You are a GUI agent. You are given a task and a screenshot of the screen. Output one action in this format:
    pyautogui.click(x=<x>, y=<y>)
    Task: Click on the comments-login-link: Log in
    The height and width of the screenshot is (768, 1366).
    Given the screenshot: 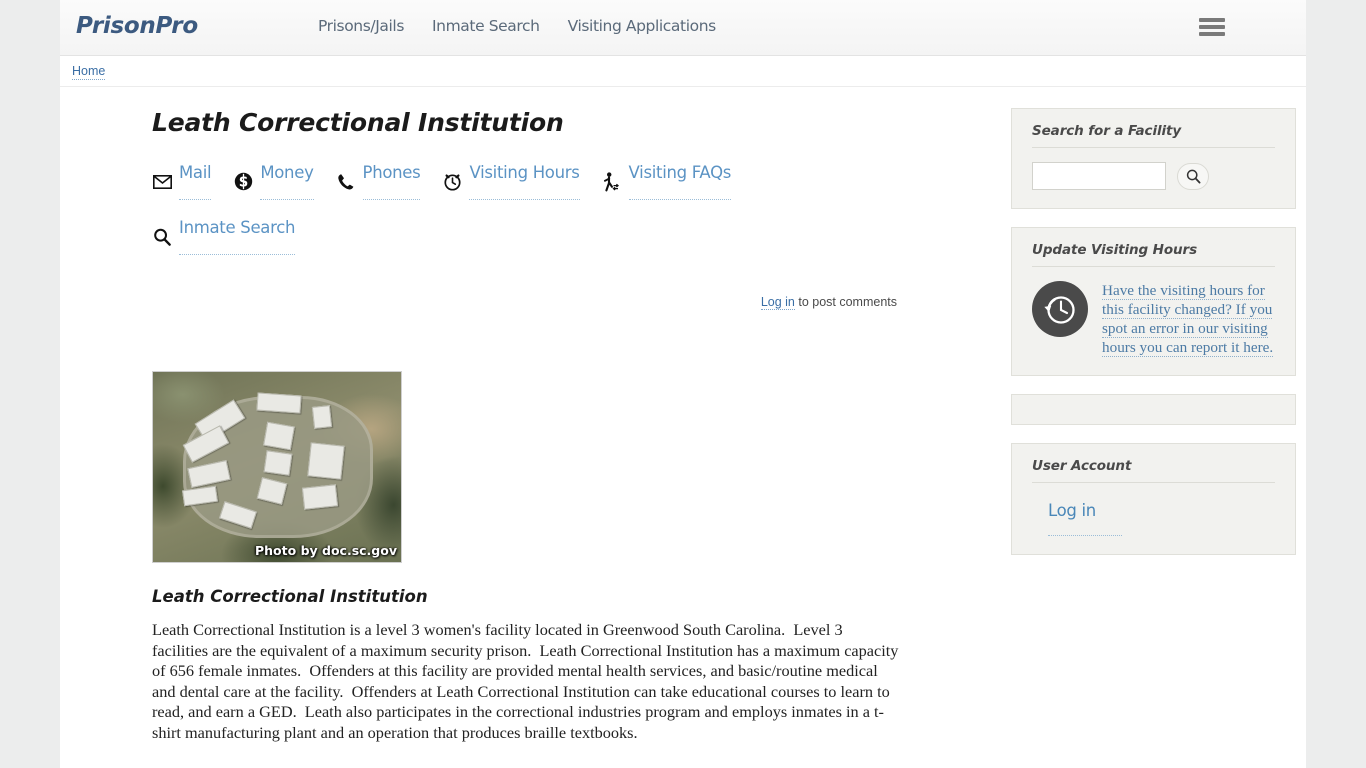 What is the action you would take?
    pyautogui.click(x=777, y=302)
    